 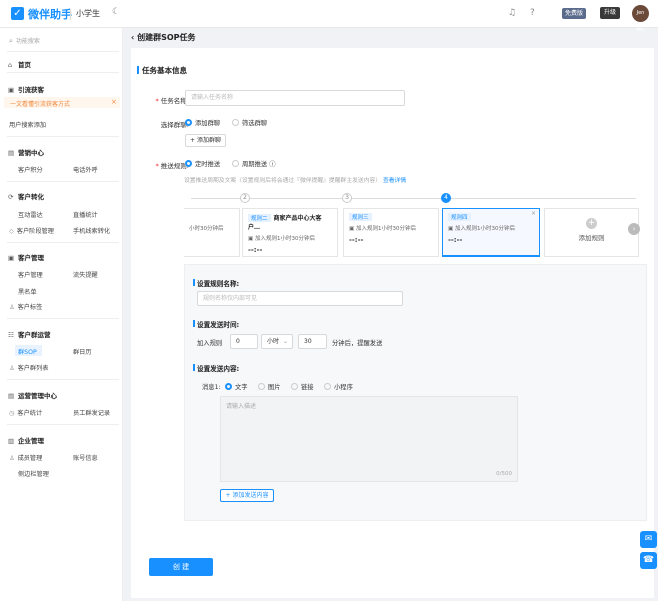 I want to click on chevron-down-icon: ⌄, so click(x=285, y=341).